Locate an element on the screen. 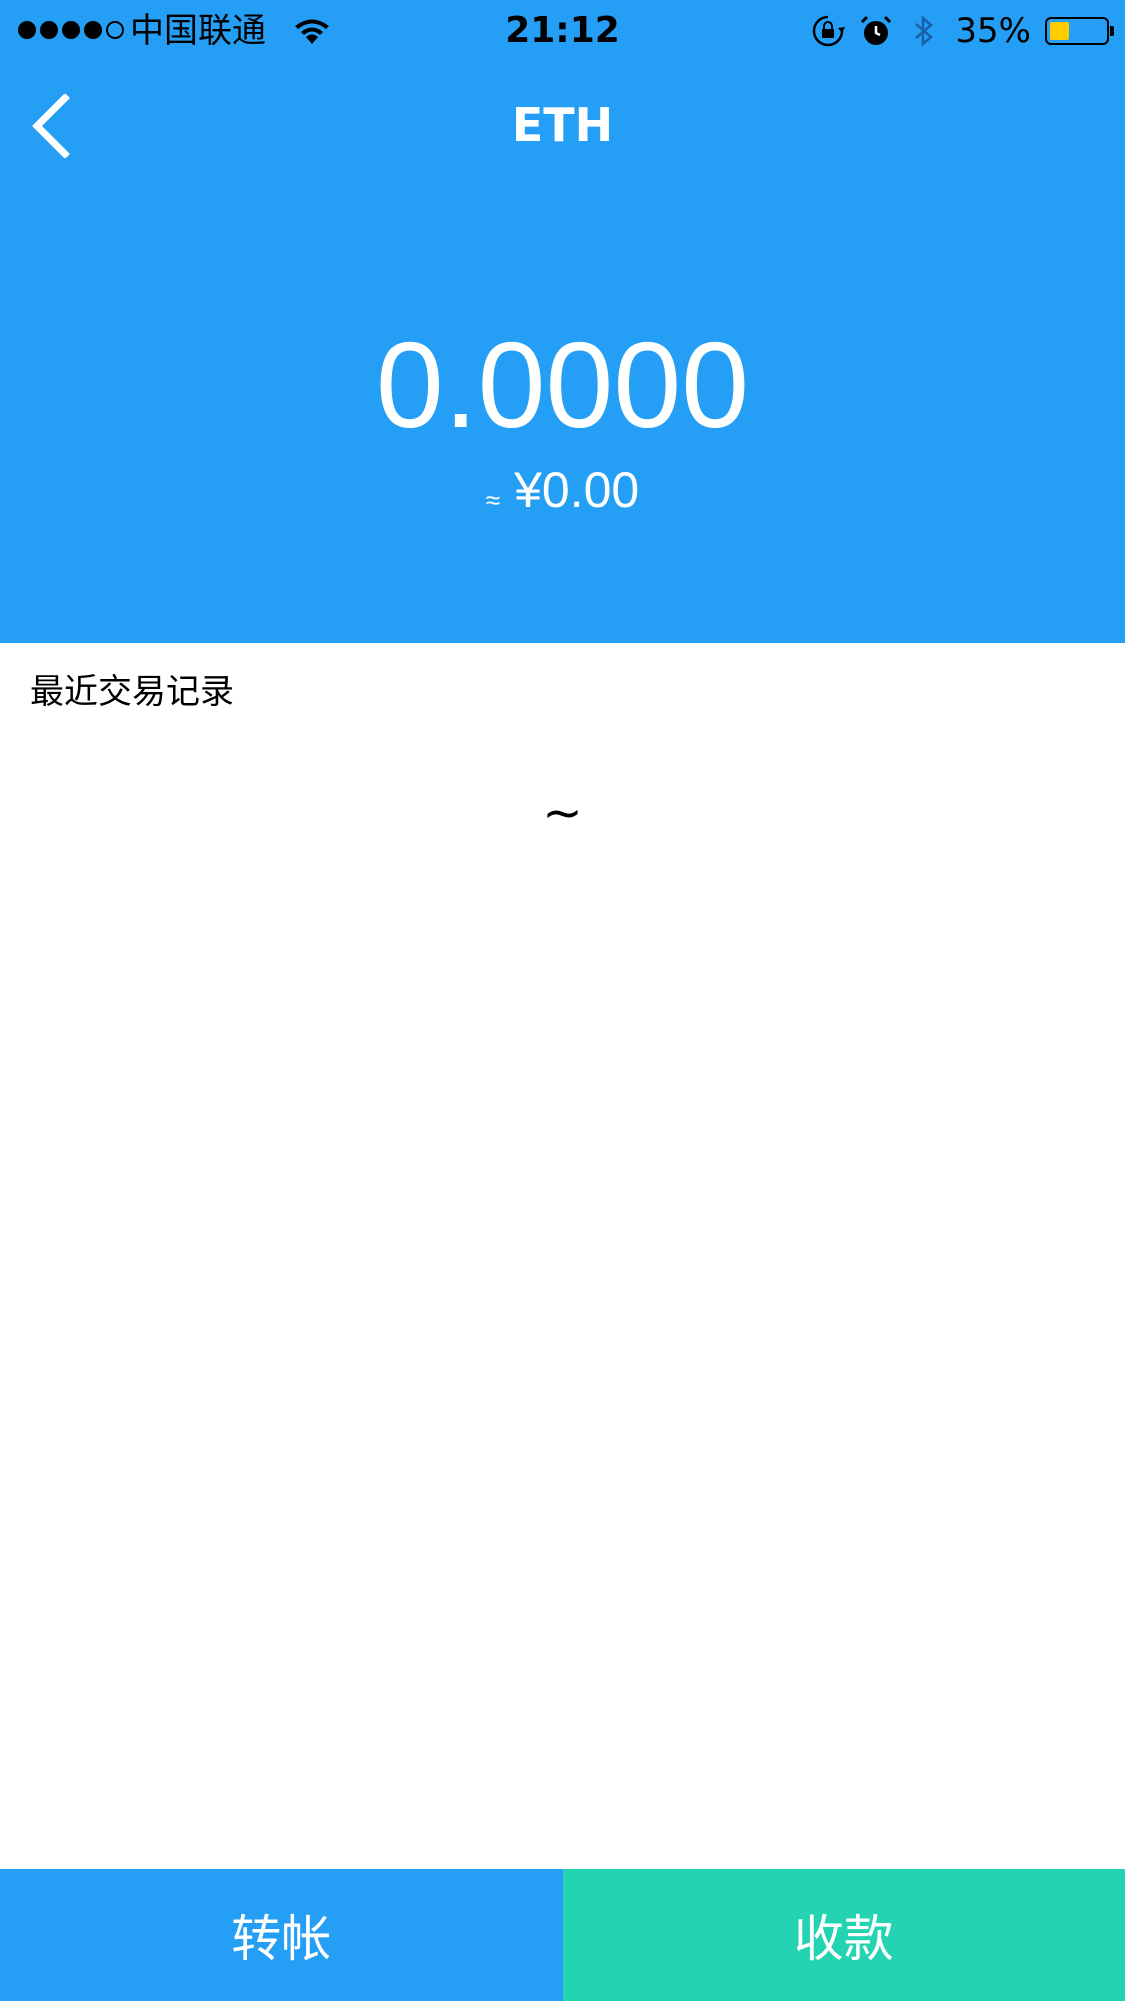 This screenshot has width=1125, height=2001. bluetooth-icon is located at coordinates (924, 31).